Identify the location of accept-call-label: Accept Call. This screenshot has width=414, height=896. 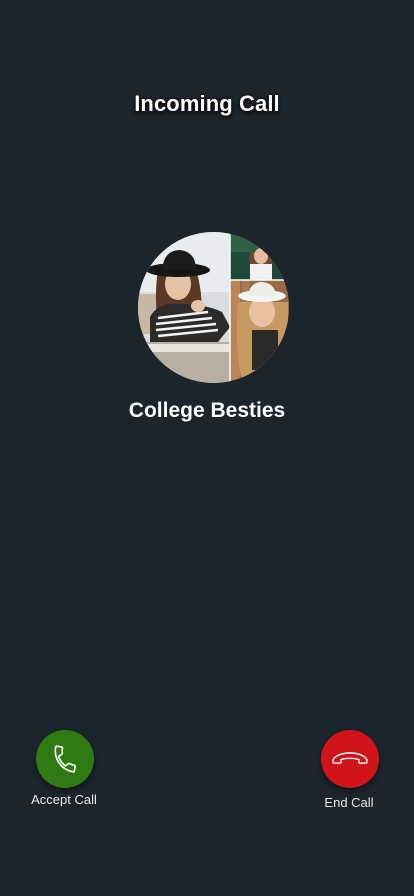
(64, 799).